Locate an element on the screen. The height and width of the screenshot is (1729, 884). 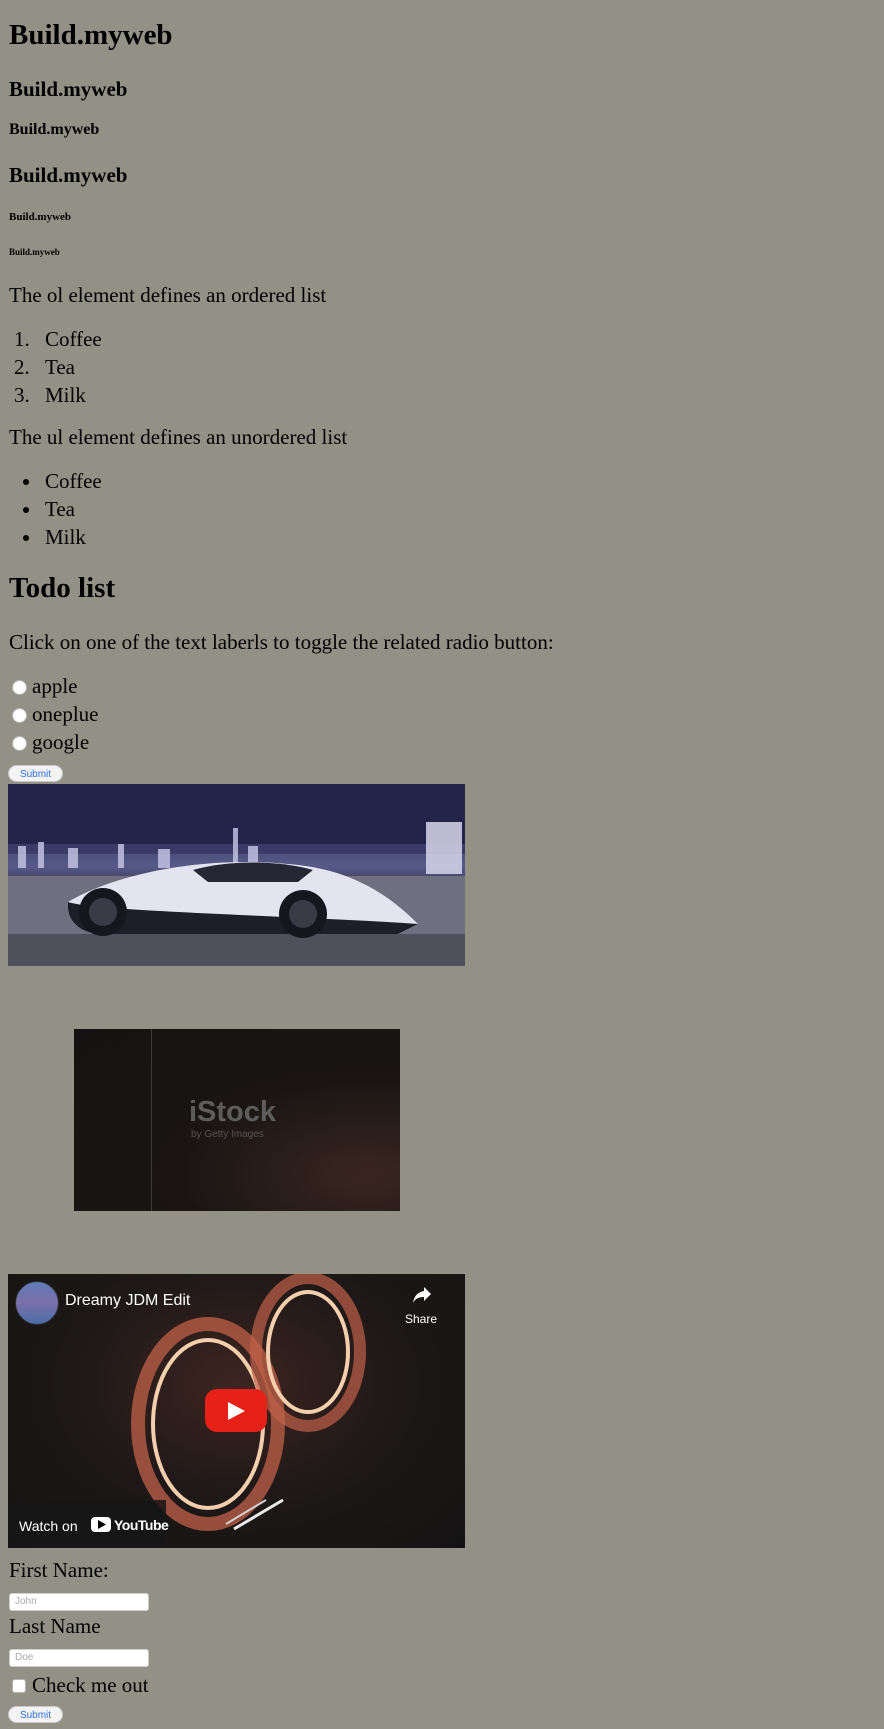
radio-label: apple is located at coordinates (54, 686).